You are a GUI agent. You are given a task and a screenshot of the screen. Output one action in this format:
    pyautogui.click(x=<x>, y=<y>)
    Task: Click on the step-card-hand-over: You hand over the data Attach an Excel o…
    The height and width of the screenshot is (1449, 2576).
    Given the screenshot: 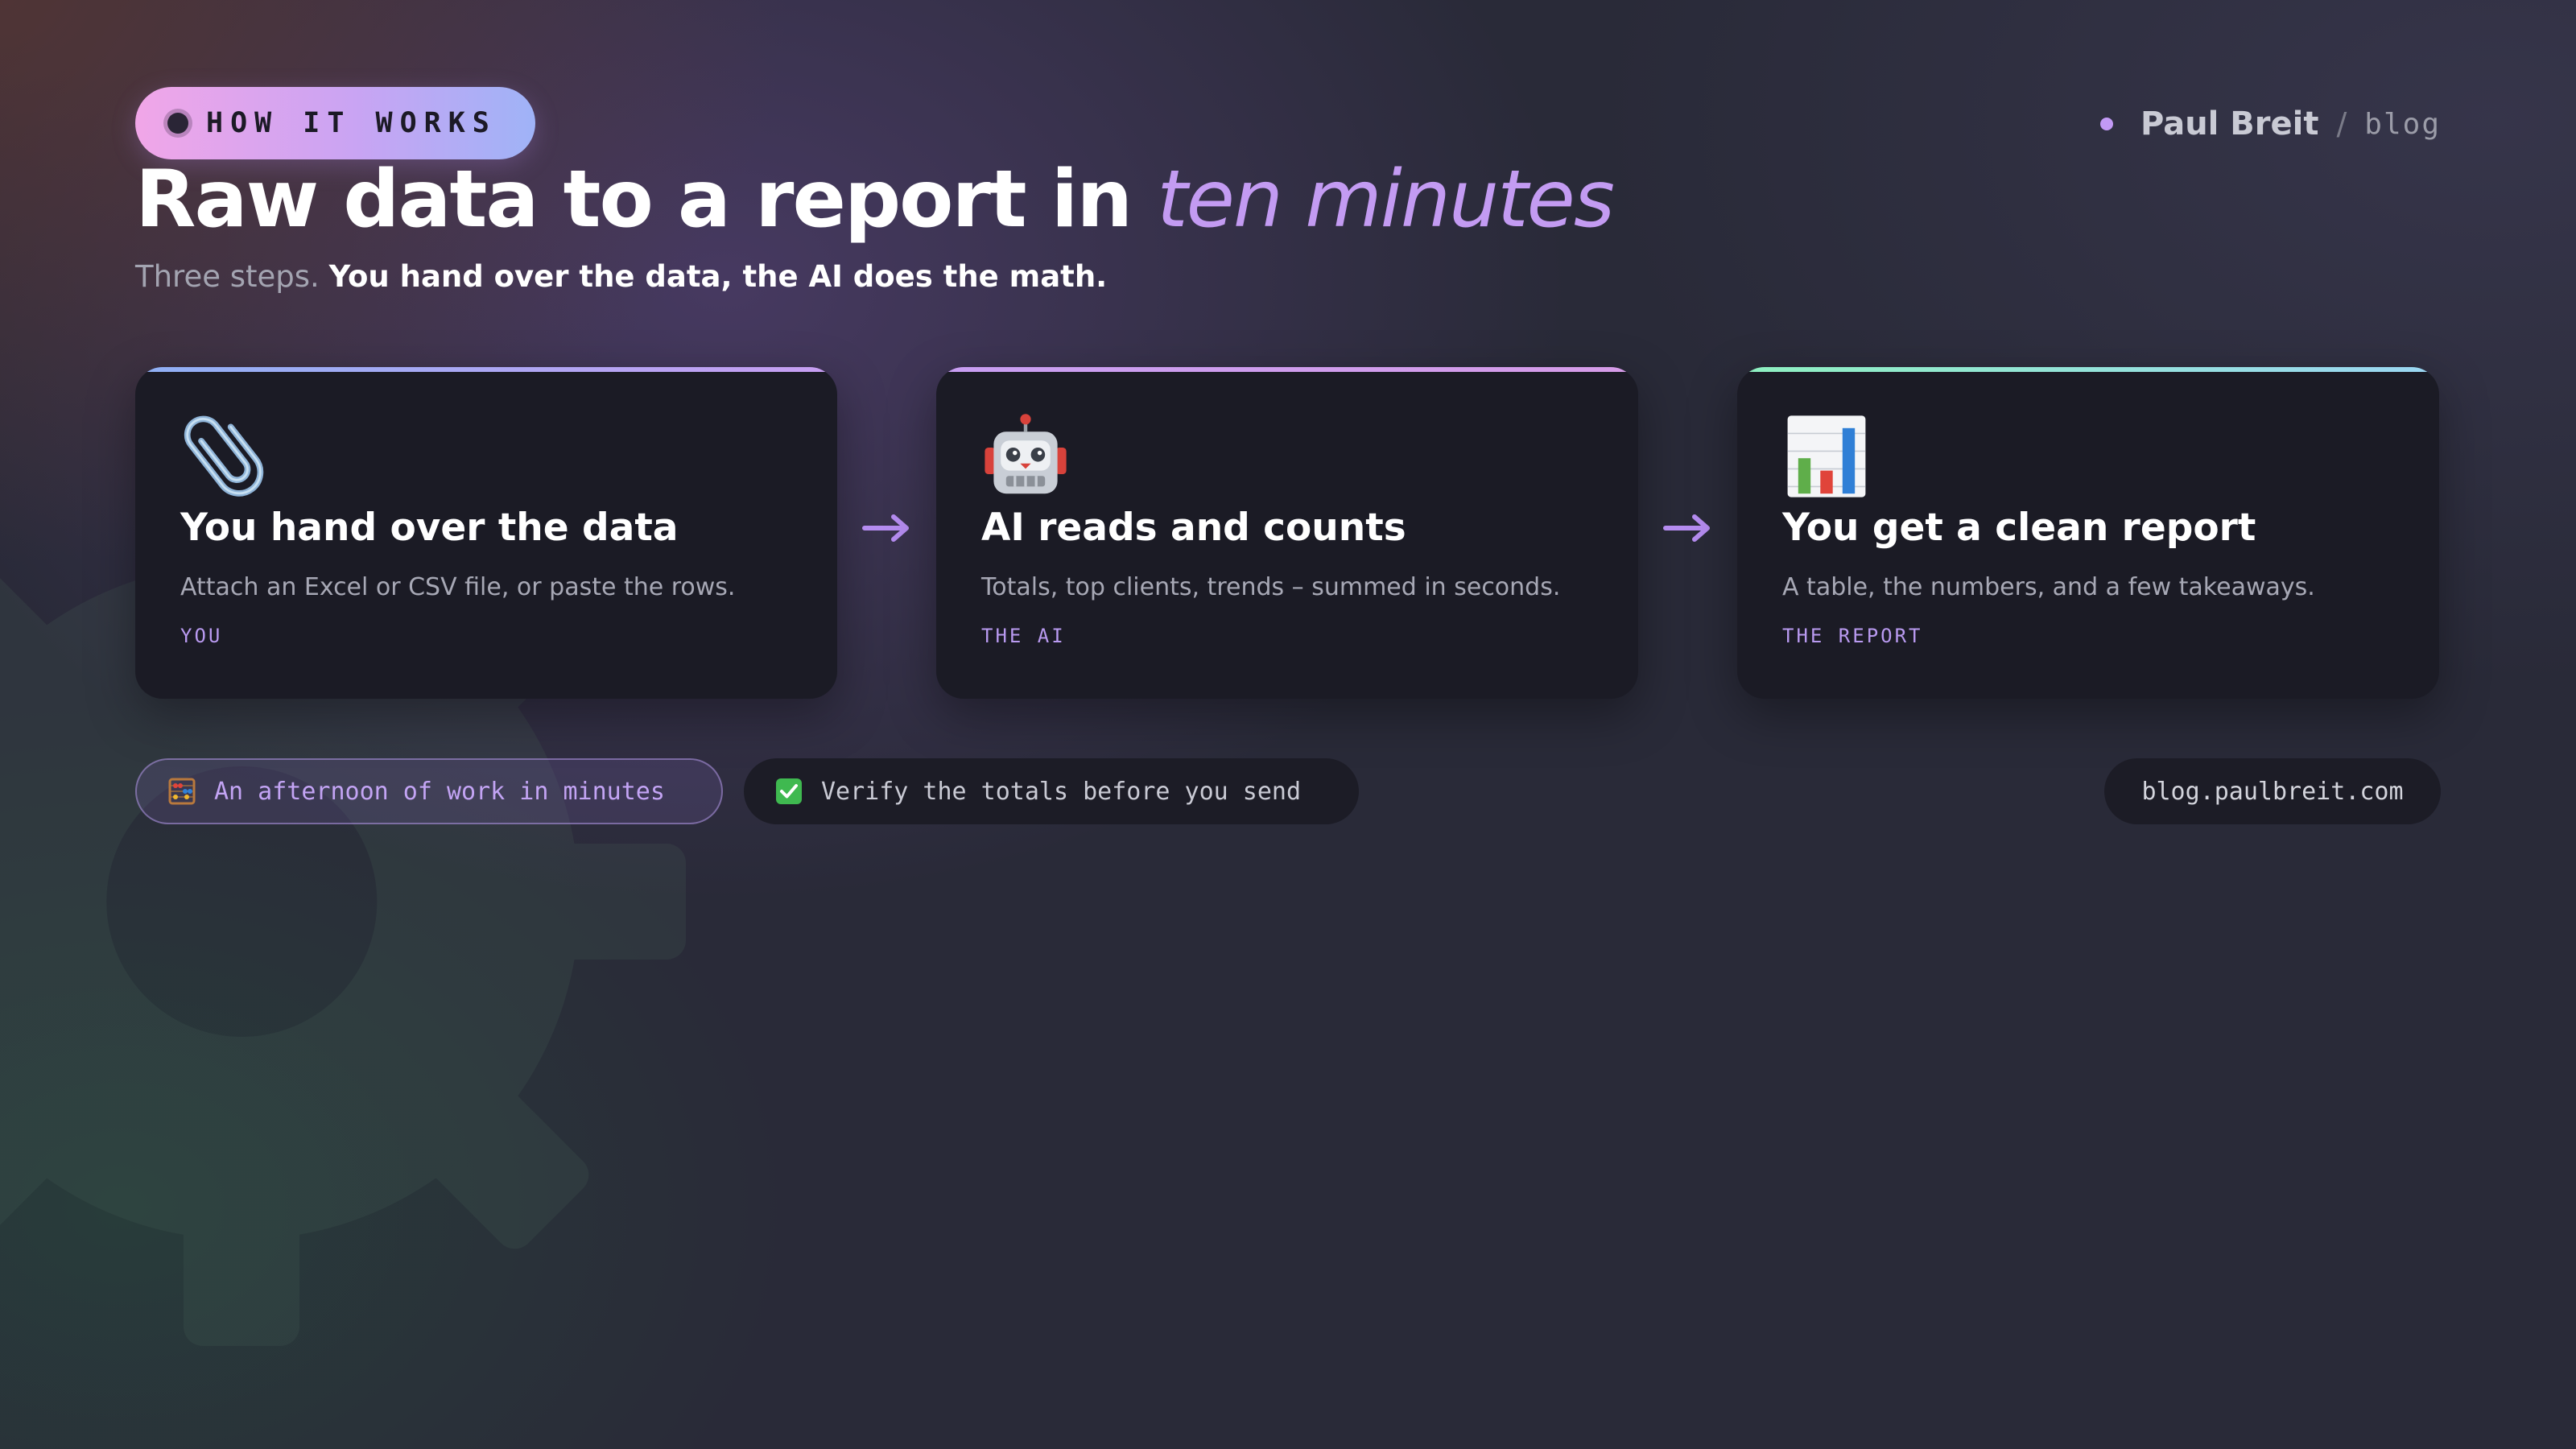 What is the action you would take?
    pyautogui.click(x=486, y=533)
    